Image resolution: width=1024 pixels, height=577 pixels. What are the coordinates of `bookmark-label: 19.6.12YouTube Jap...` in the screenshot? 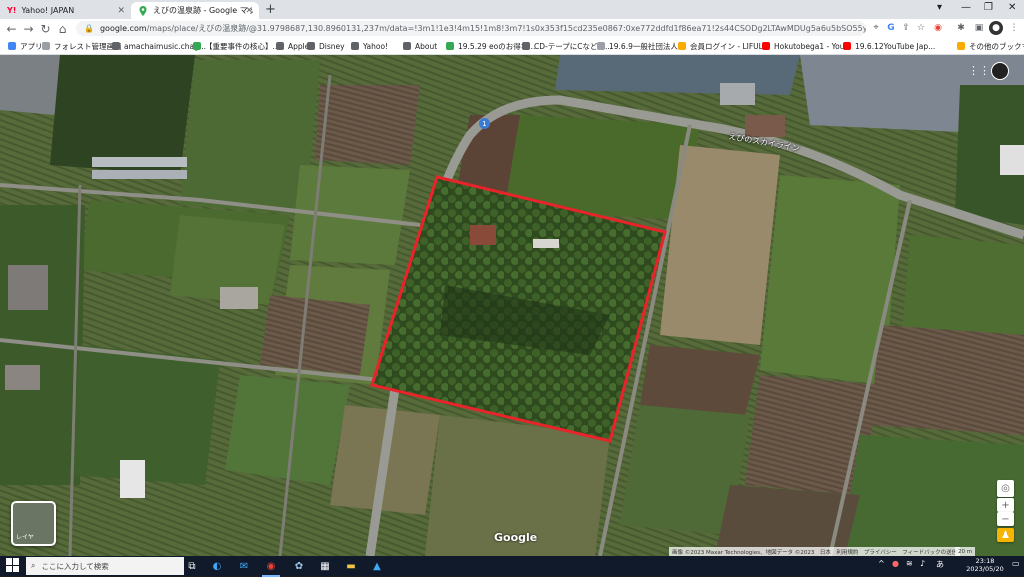 It's located at (895, 46).